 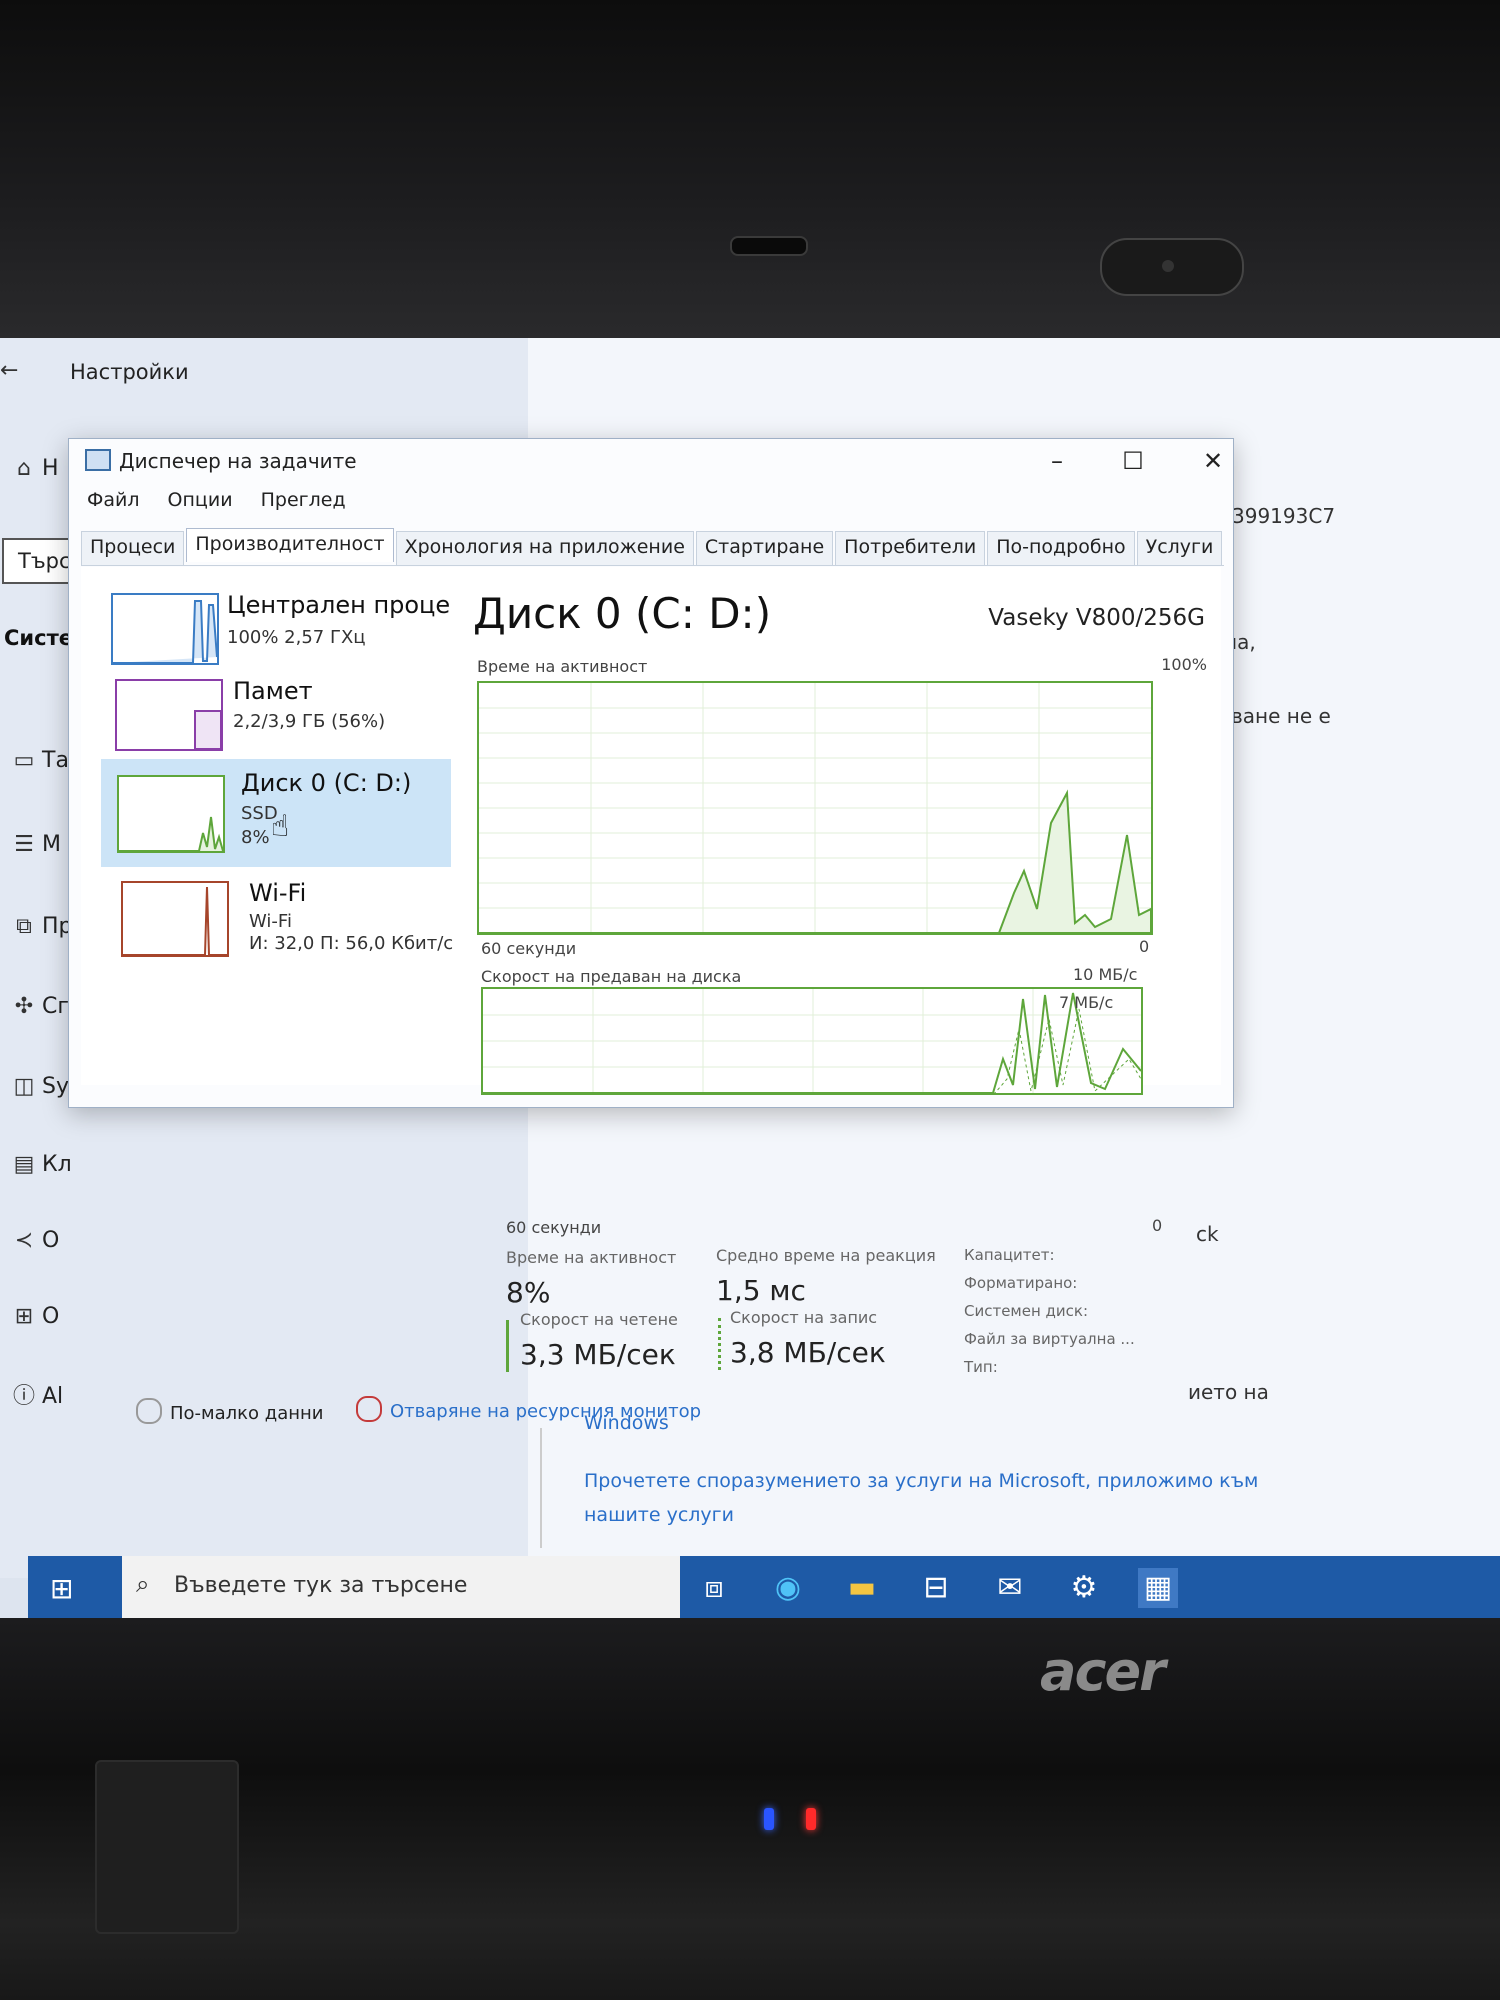 What do you see at coordinates (1084, 1588) in the screenshot?
I see `settings-gear-icon: ⚙` at bounding box center [1084, 1588].